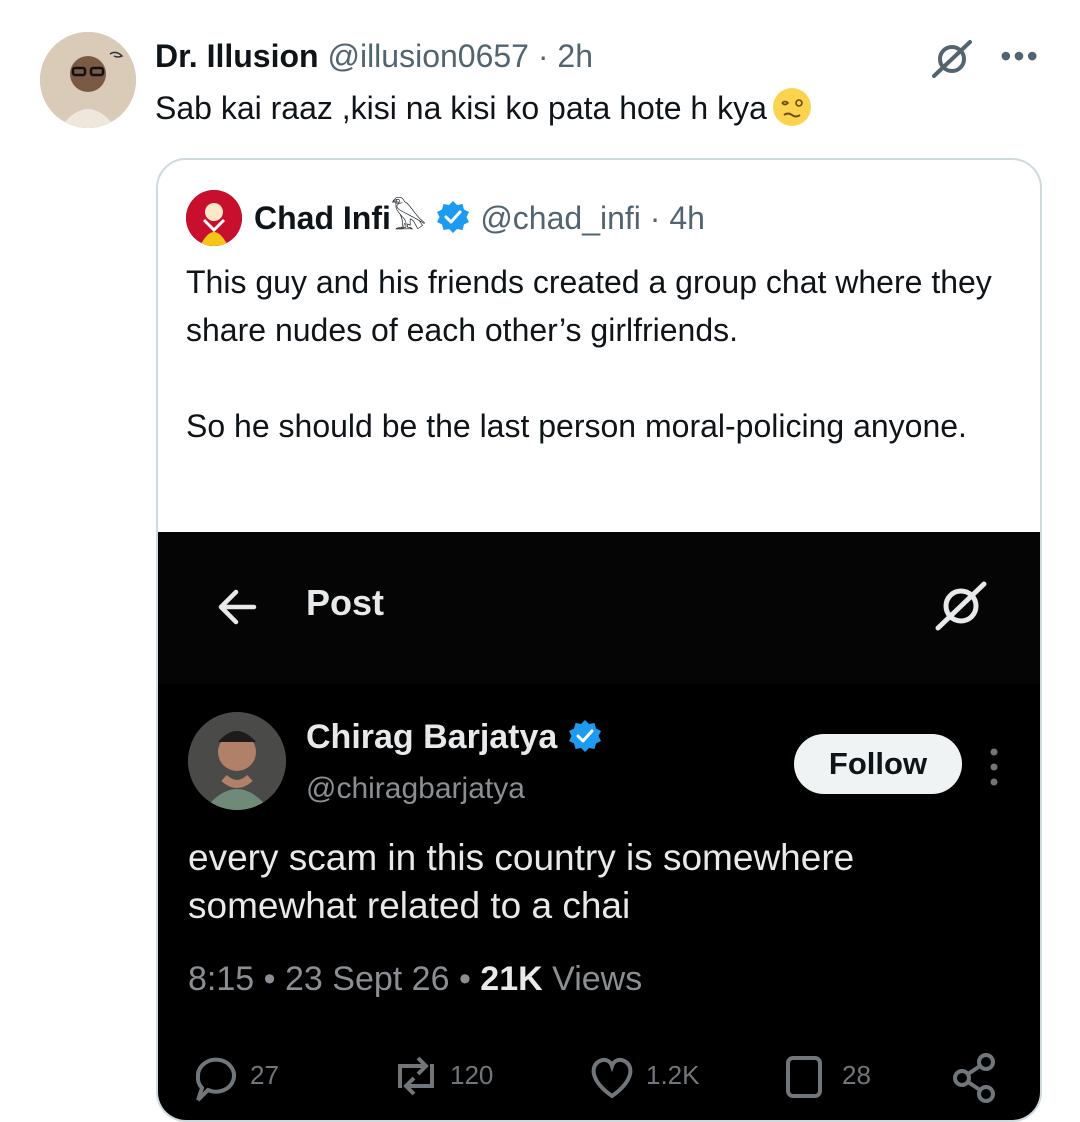 Image resolution: width=1080 pixels, height=1122 pixels. I want to click on avatar-portrait, so click(88, 80).